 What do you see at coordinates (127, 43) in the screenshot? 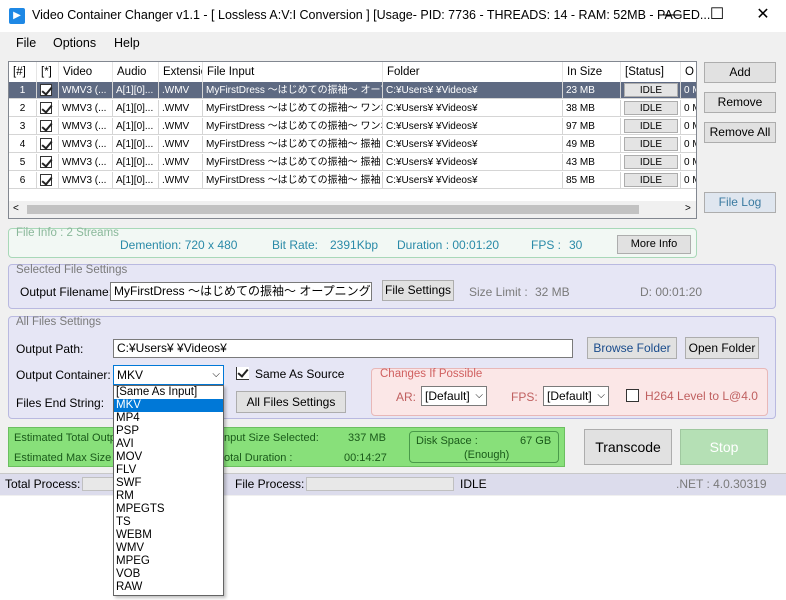
I see `menu-help: Help` at bounding box center [127, 43].